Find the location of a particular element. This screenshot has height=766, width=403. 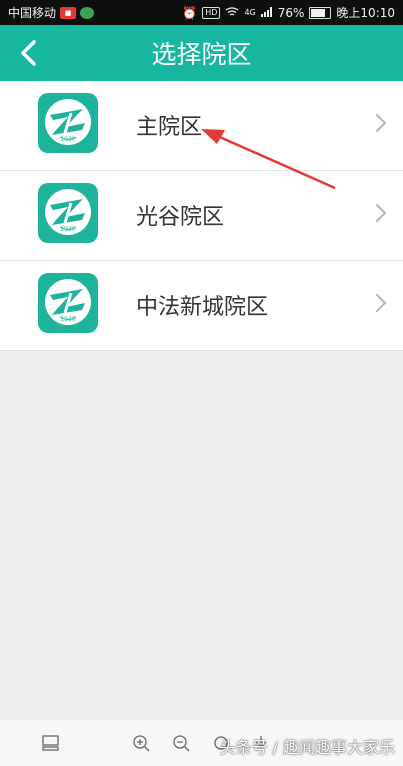

notification-icon: ■ is located at coordinates (68, 12).